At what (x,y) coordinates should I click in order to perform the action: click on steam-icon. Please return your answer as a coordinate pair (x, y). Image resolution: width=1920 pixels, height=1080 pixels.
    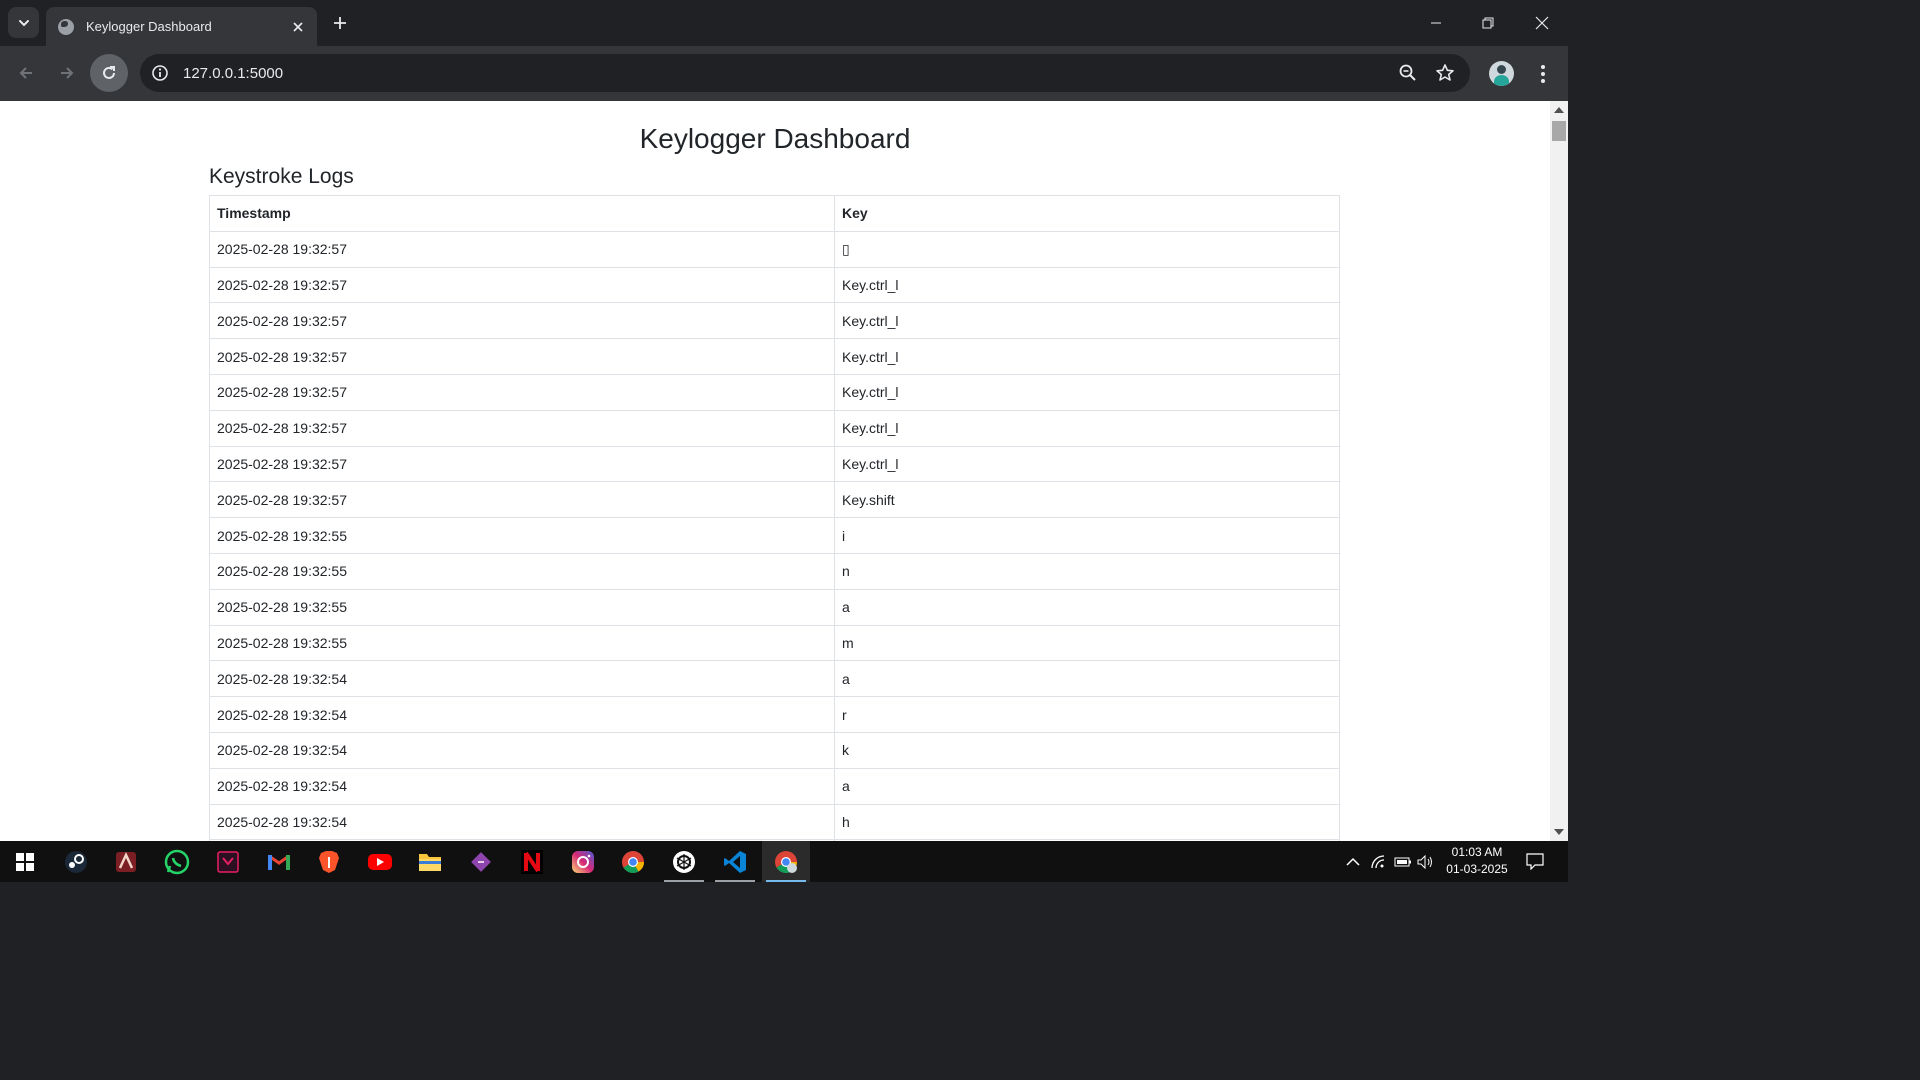
    Looking at the image, I should click on (76, 861).